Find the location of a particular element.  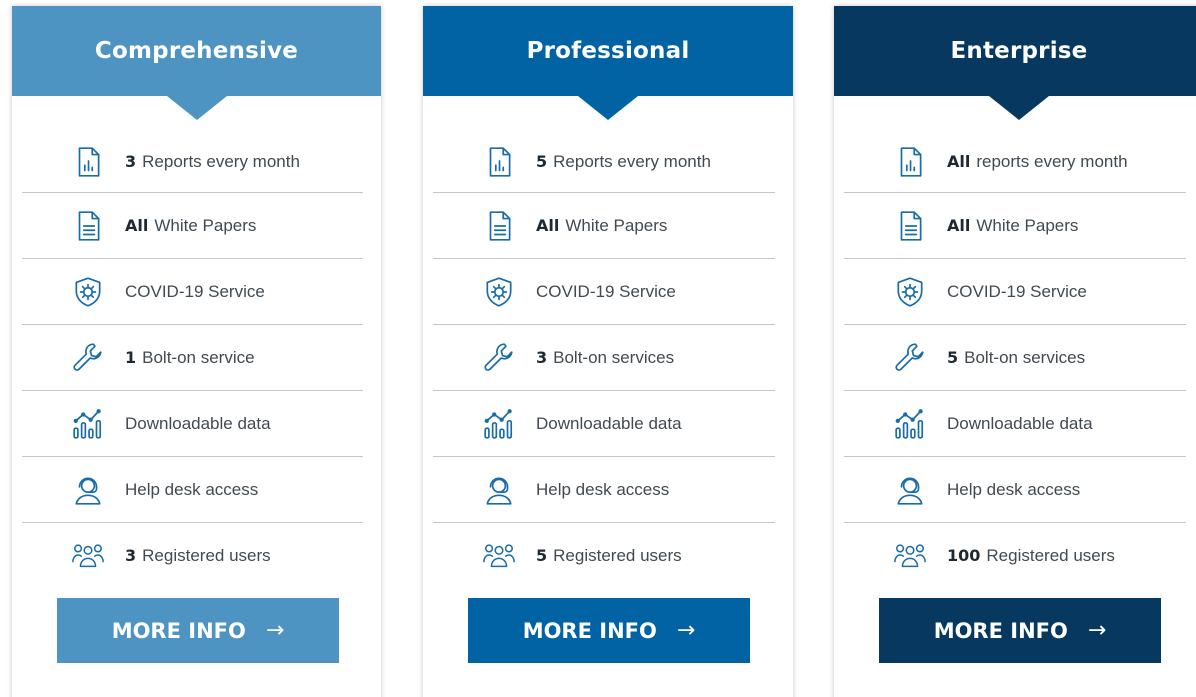

feature-row: 5 Reports every month is located at coordinates (604, 162).